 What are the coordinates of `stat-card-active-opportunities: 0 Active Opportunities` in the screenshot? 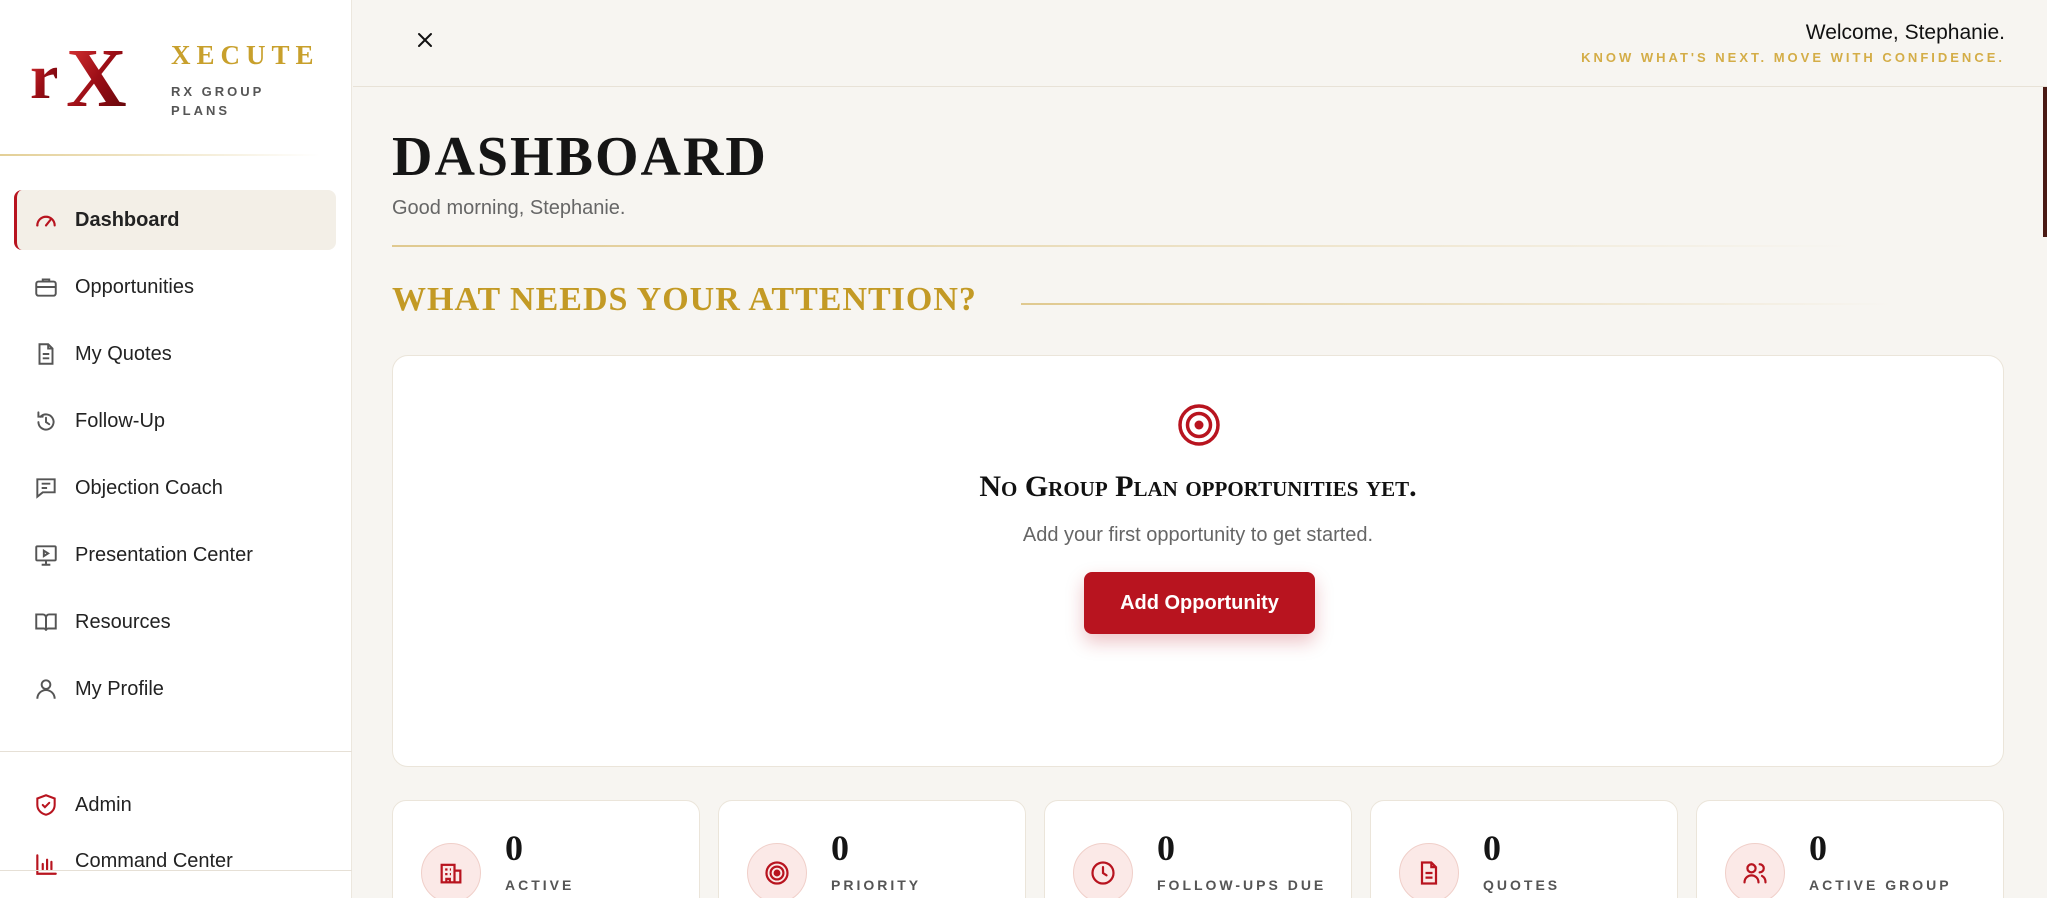 It's located at (546, 849).